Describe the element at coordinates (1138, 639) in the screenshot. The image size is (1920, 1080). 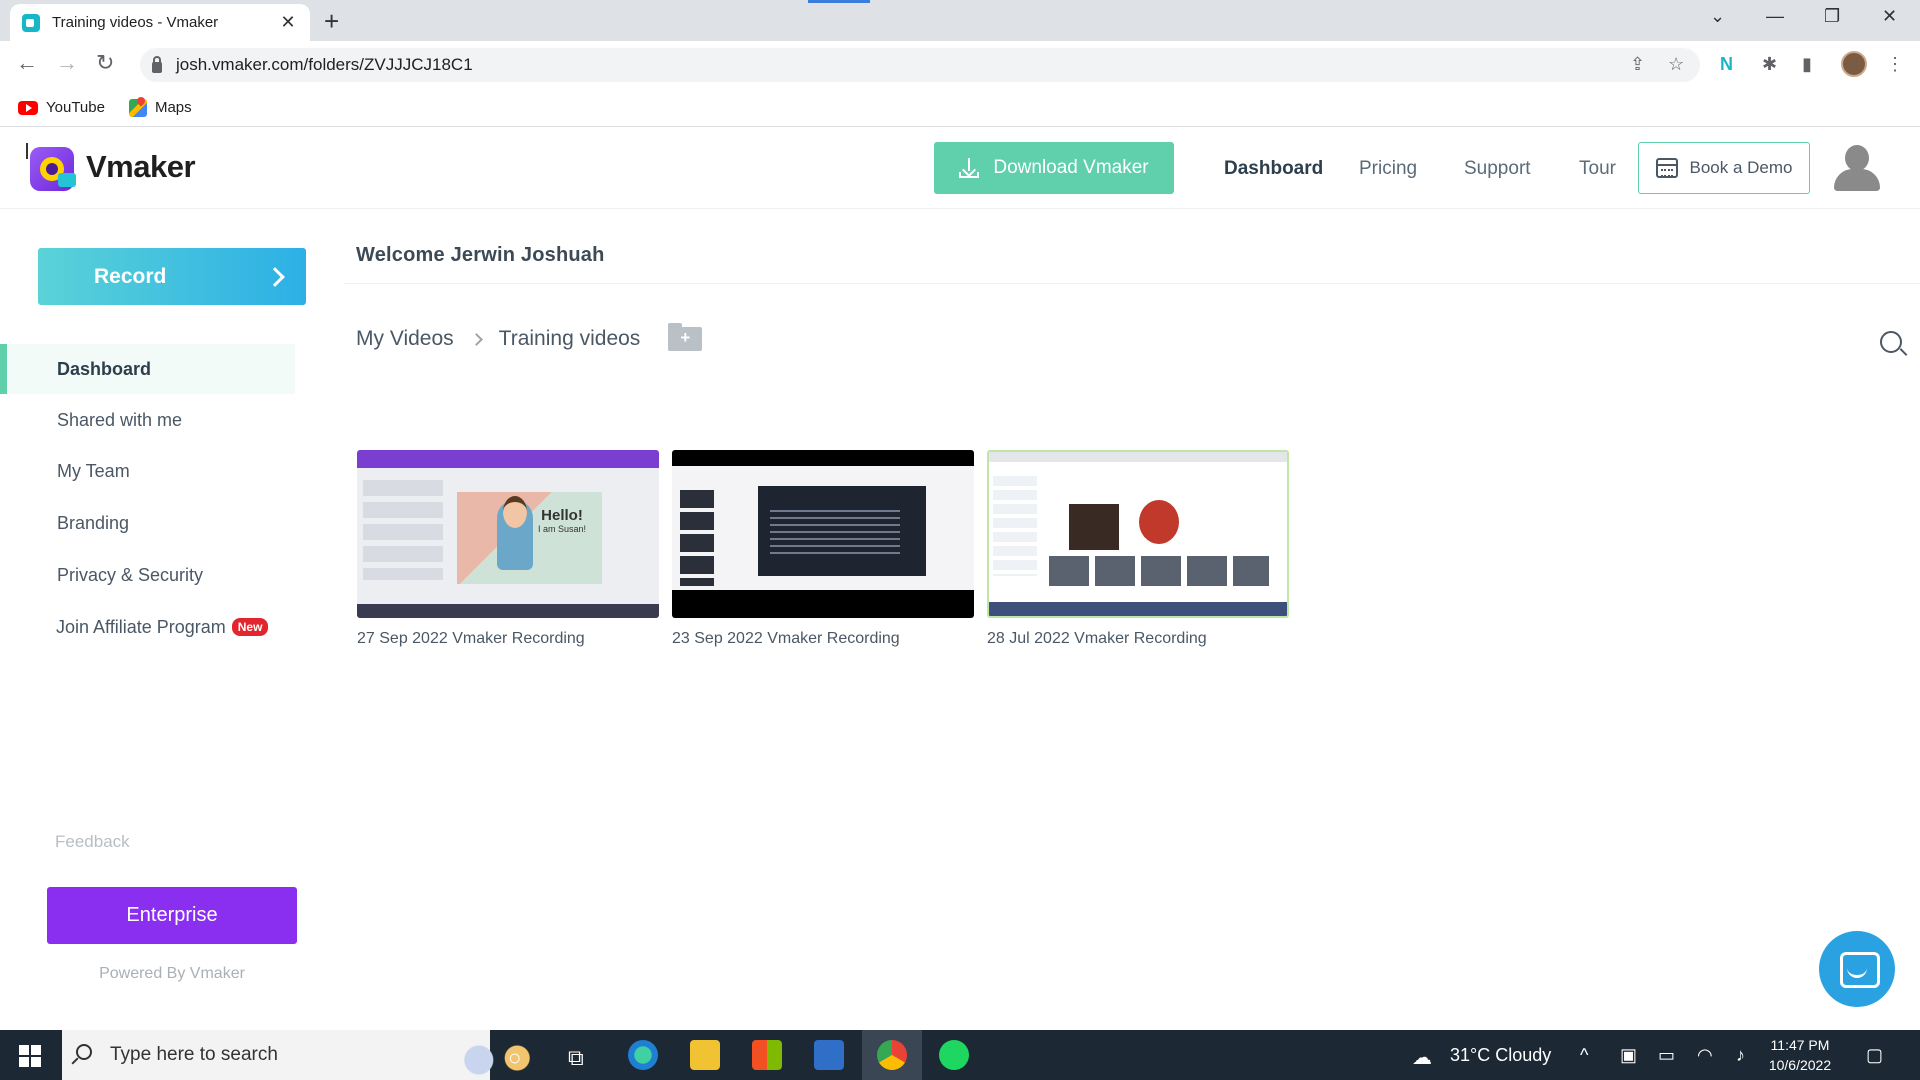
I see `video-title: 28 Jul 2022 Vmaker Recording` at that location.